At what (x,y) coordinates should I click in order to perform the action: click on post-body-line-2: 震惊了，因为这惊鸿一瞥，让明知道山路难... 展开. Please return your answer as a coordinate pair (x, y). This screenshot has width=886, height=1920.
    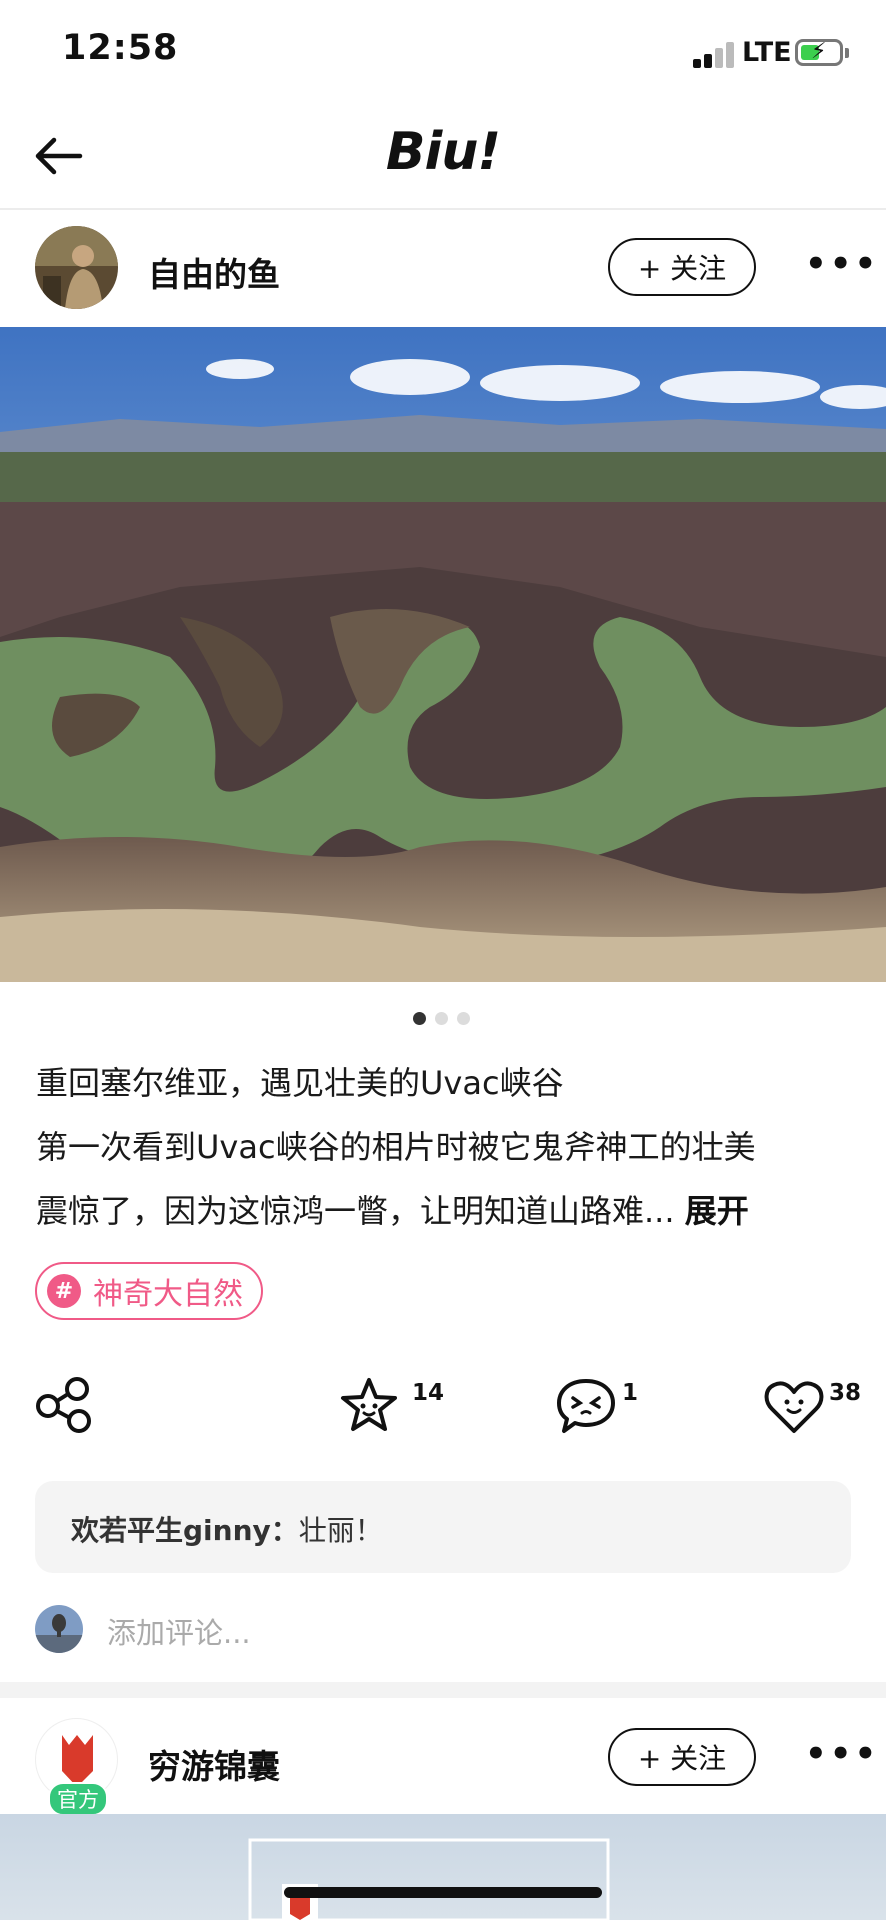
    Looking at the image, I should click on (392, 1209).